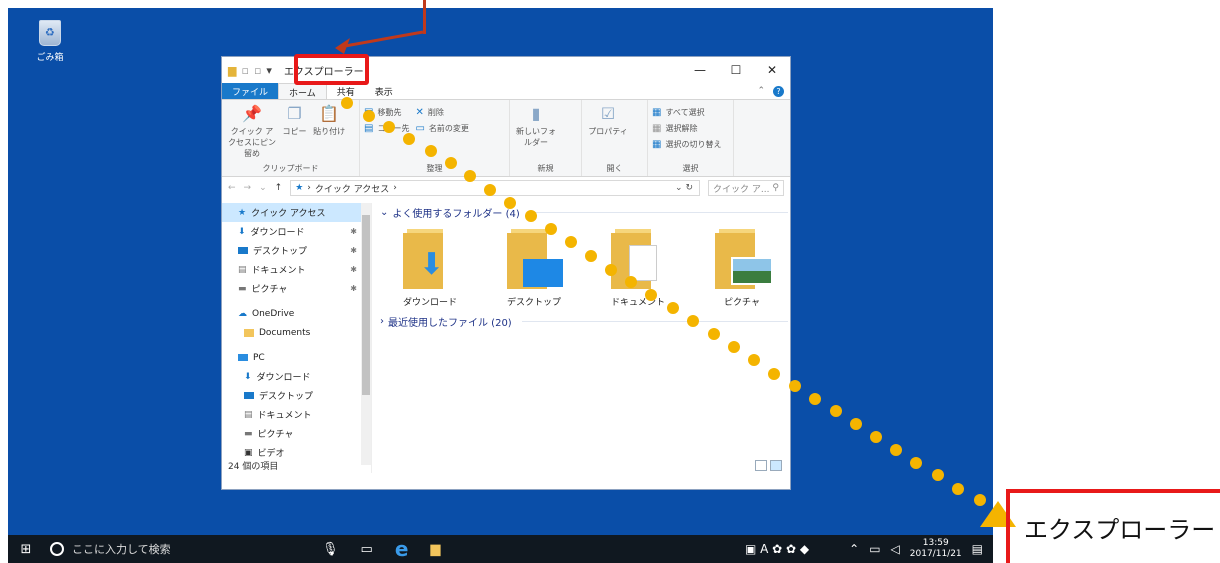  Describe the element at coordinates (248, 452) in the screenshot. I see `video-icon: ▣` at that location.